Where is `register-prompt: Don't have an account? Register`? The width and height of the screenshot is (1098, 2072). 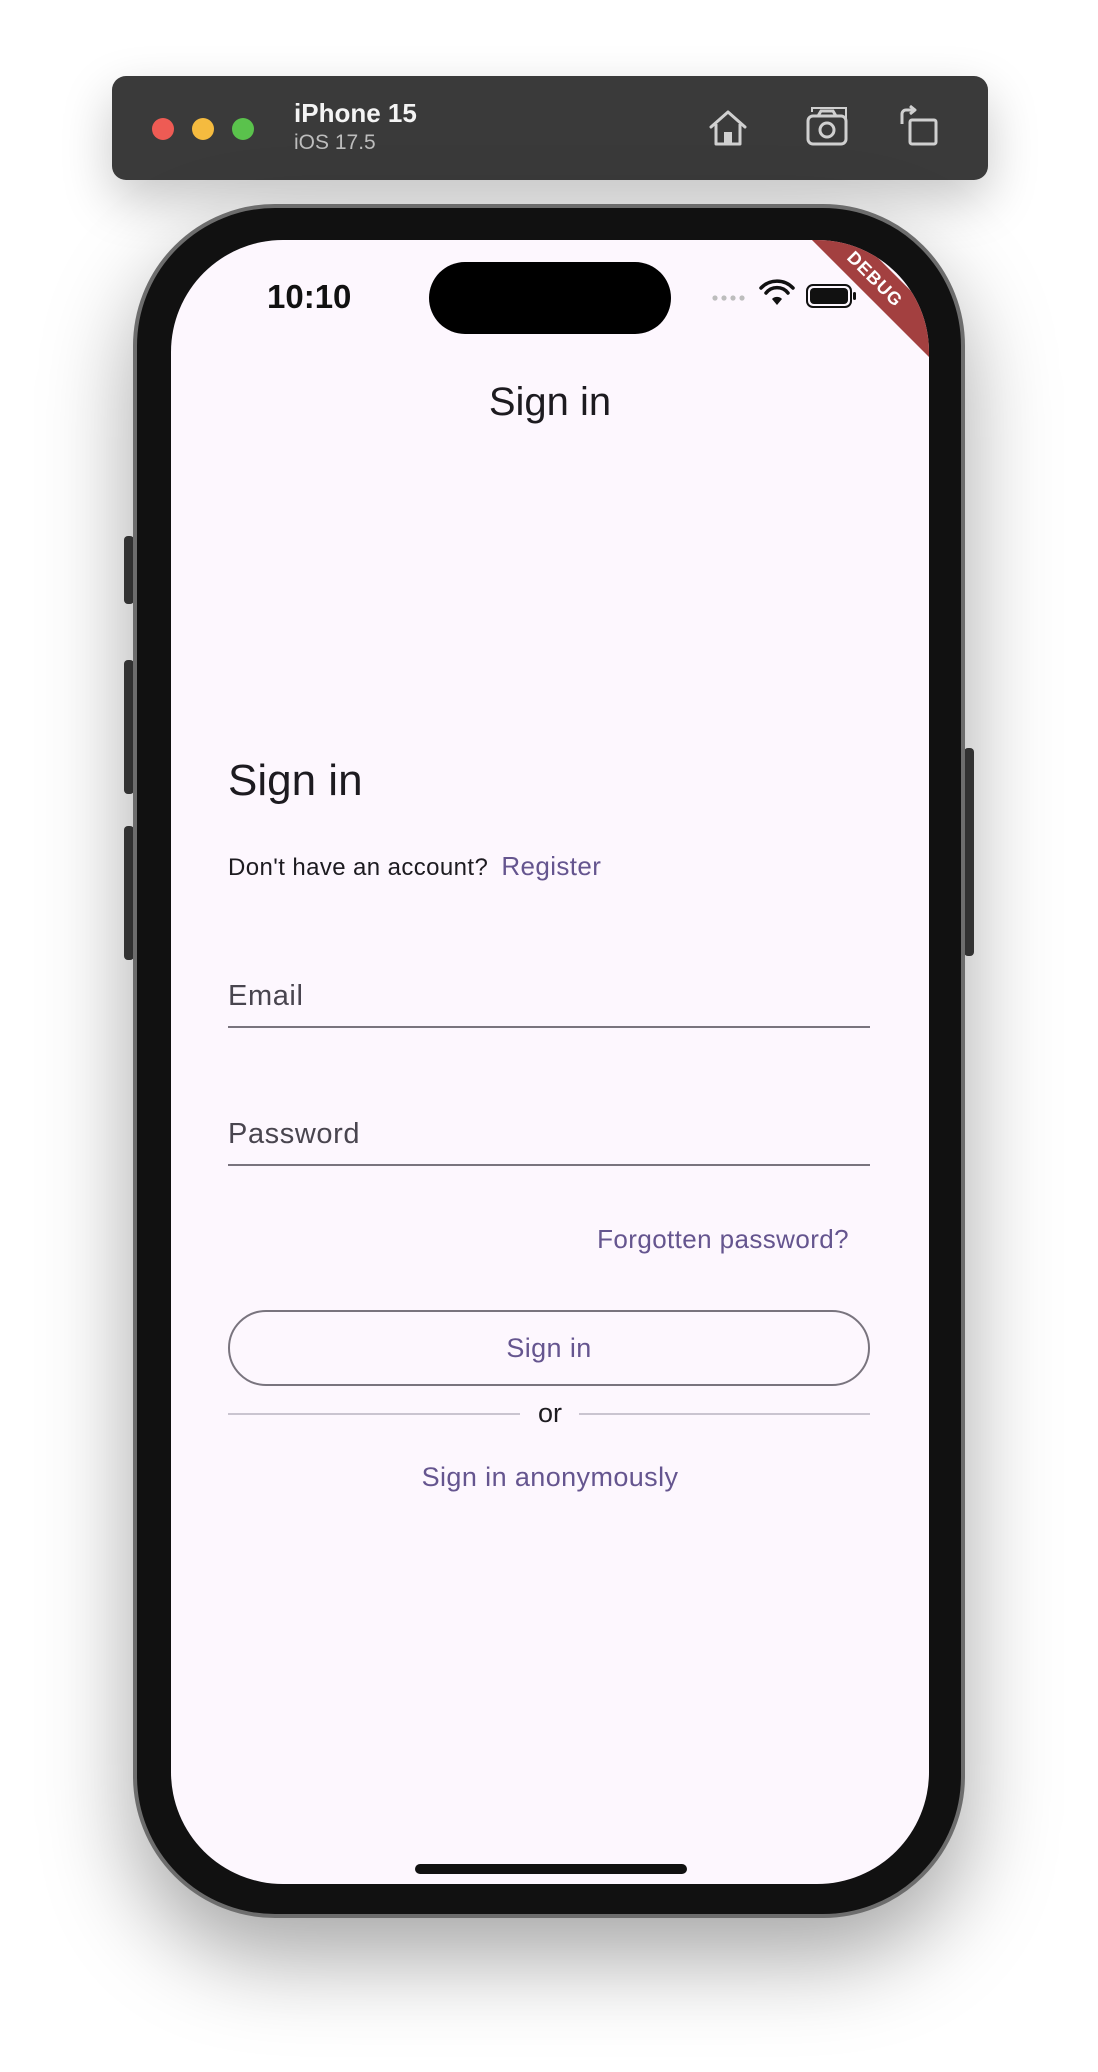
register-prompt: Don't have an account? Register is located at coordinates (414, 866).